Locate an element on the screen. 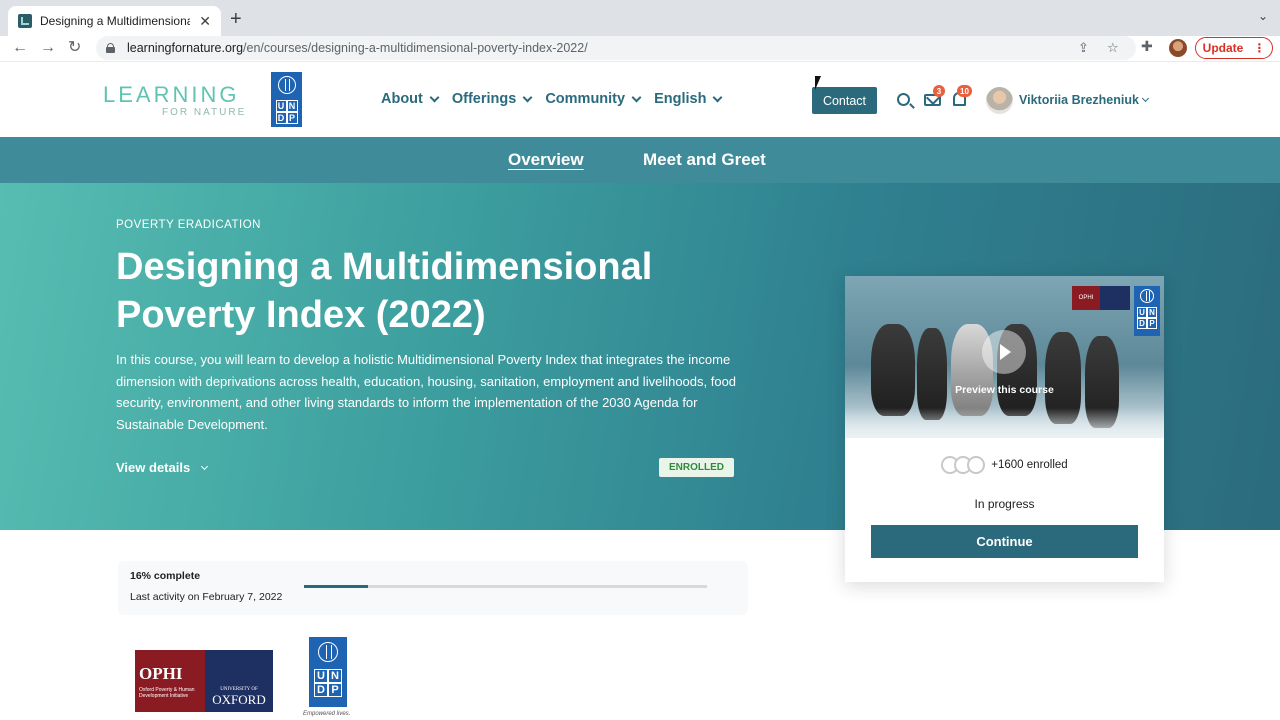 Image resolution: width=1280 pixels, height=720 pixels. nav-about: About is located at coordinates (410, 99).